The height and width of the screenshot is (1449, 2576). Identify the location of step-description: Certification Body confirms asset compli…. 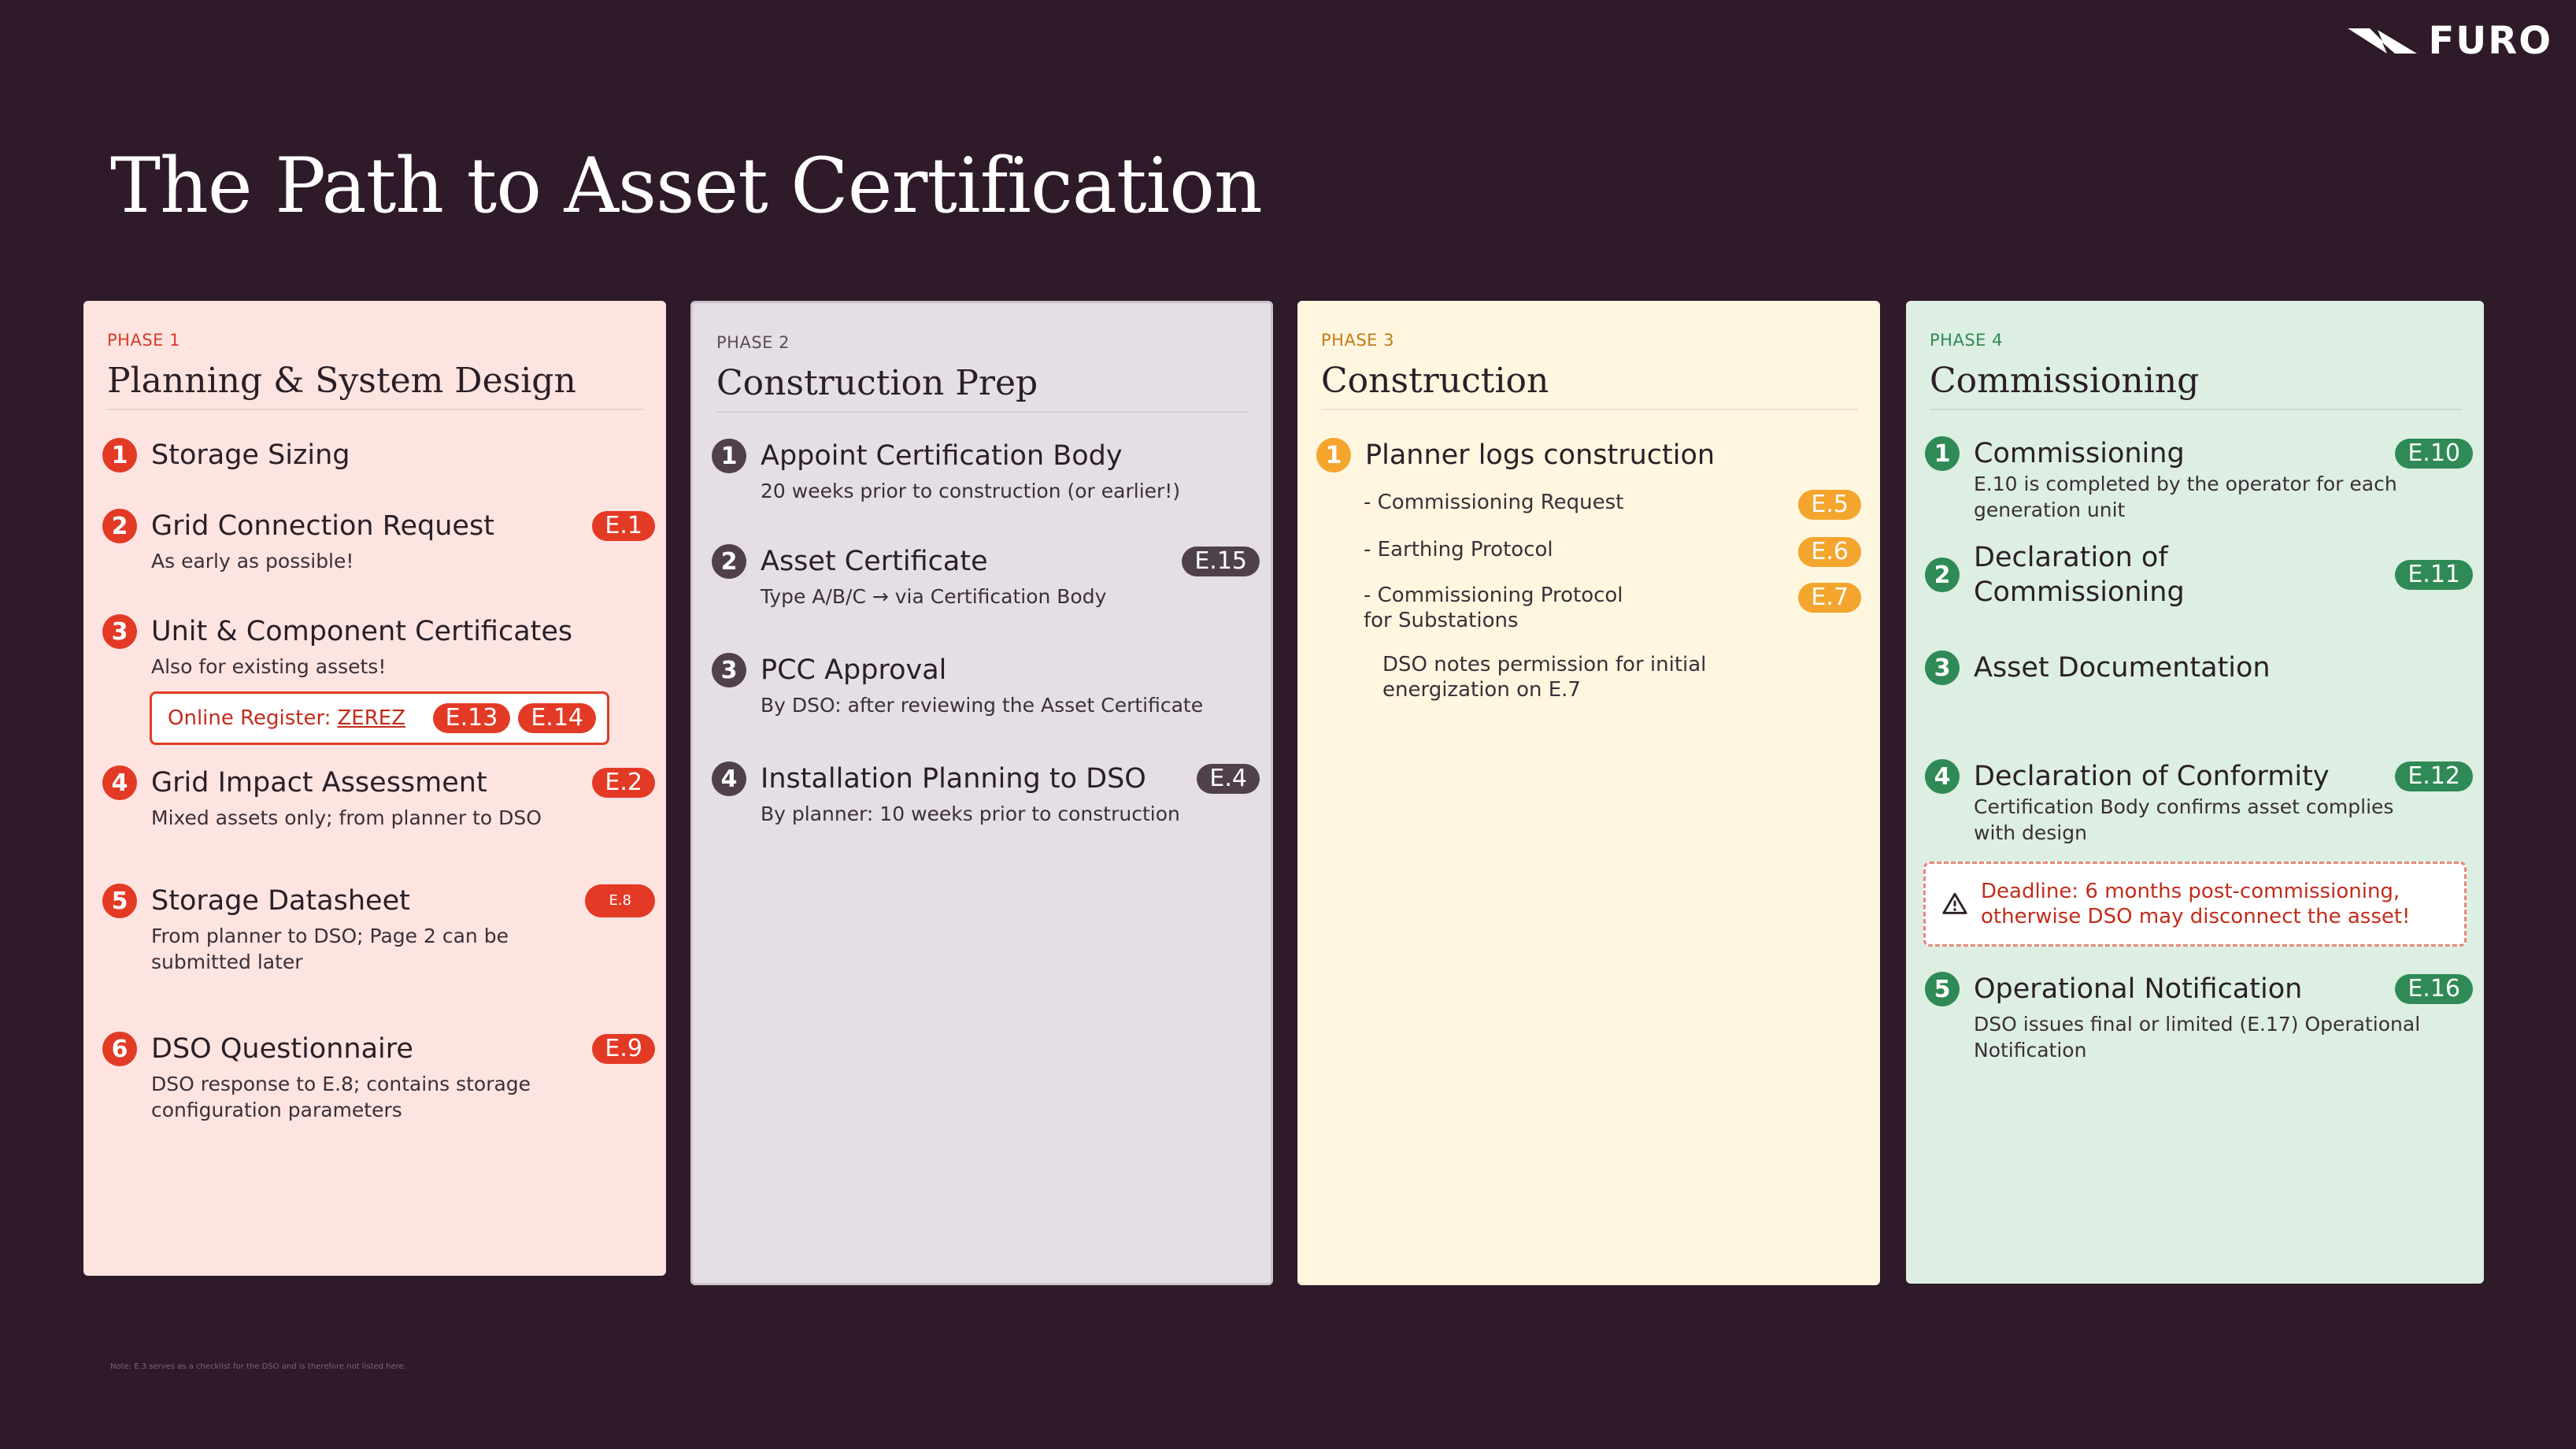
(2184, 819).